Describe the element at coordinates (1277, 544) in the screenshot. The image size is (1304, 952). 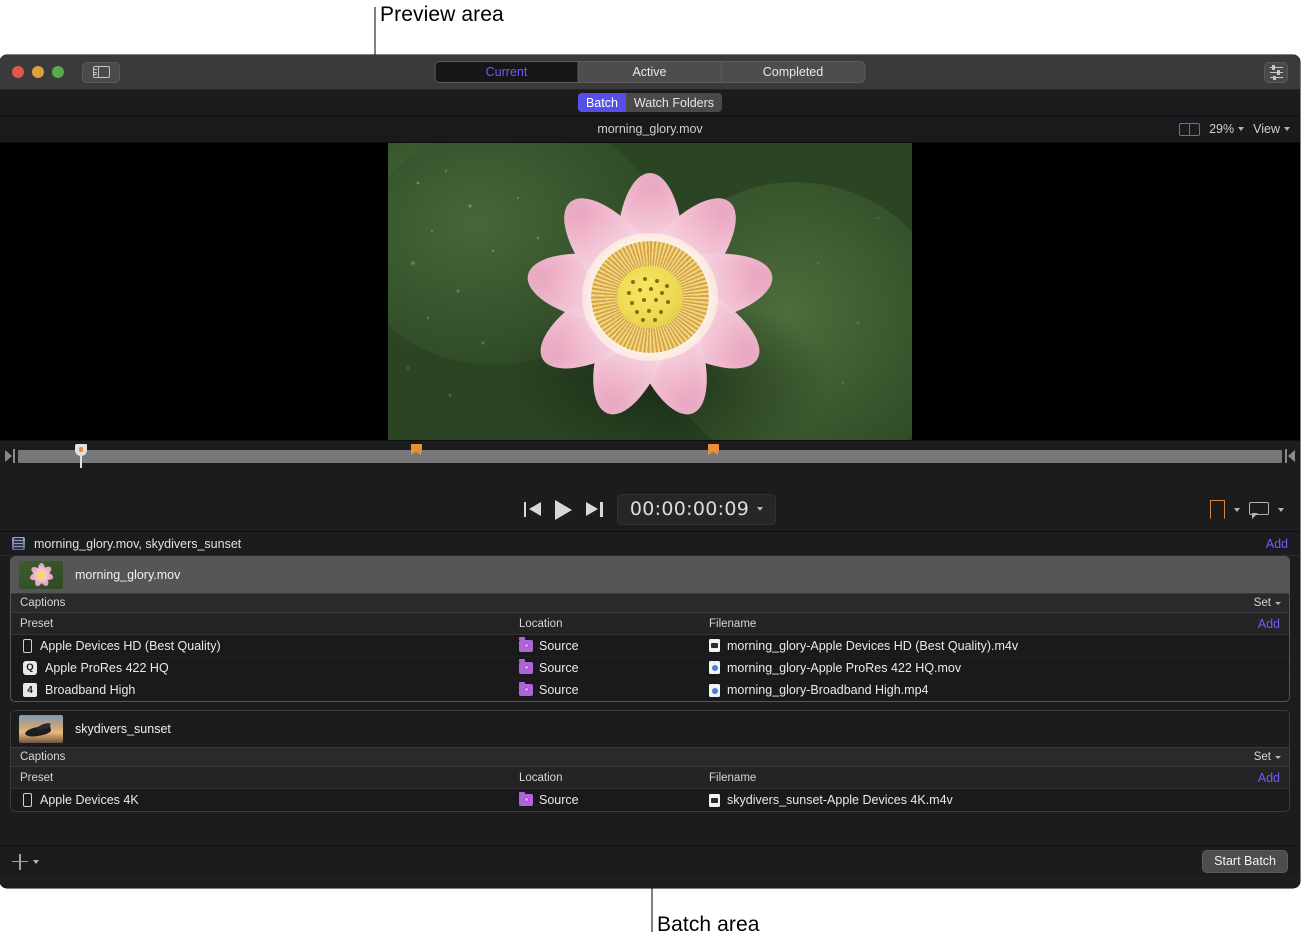
I see `batch-add-link: Add` at that location.